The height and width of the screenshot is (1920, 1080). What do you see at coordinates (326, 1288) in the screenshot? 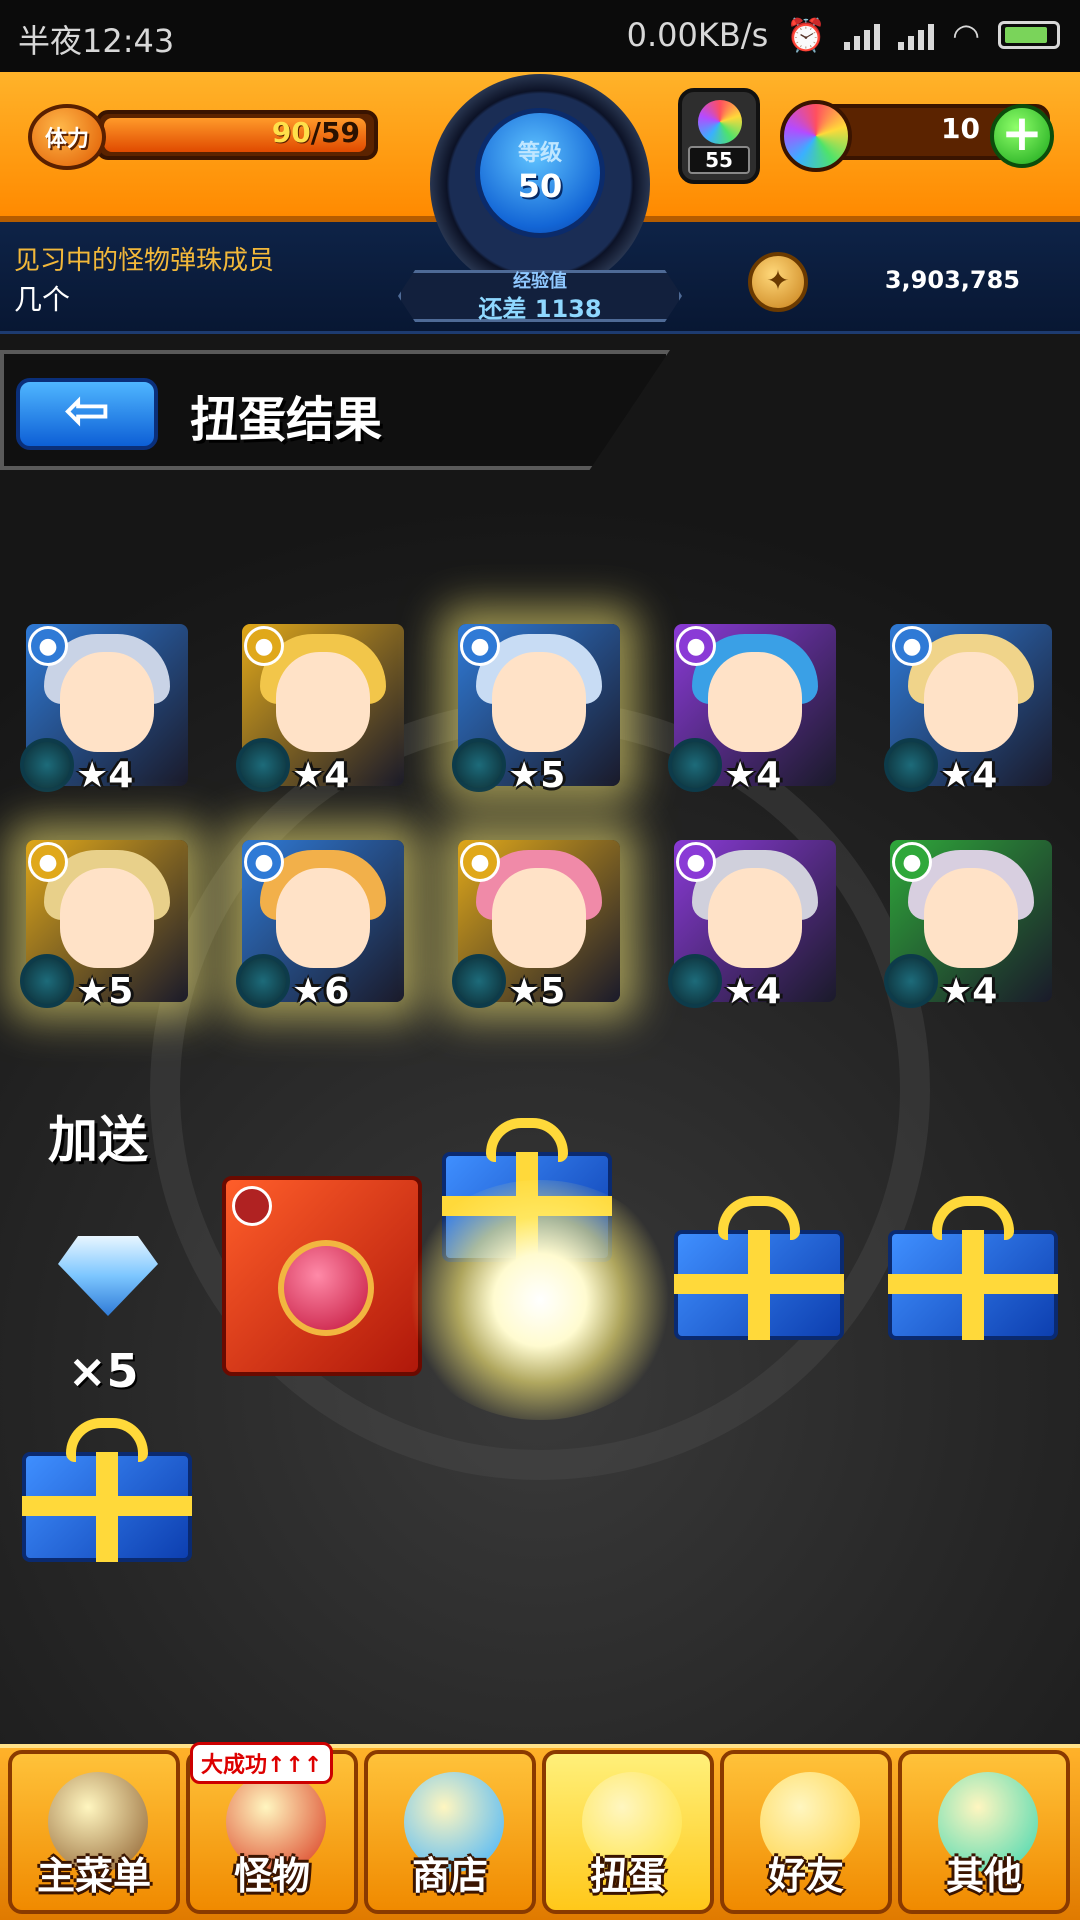
I see `fire-orb-icon` at bounding box center [326, 1288].